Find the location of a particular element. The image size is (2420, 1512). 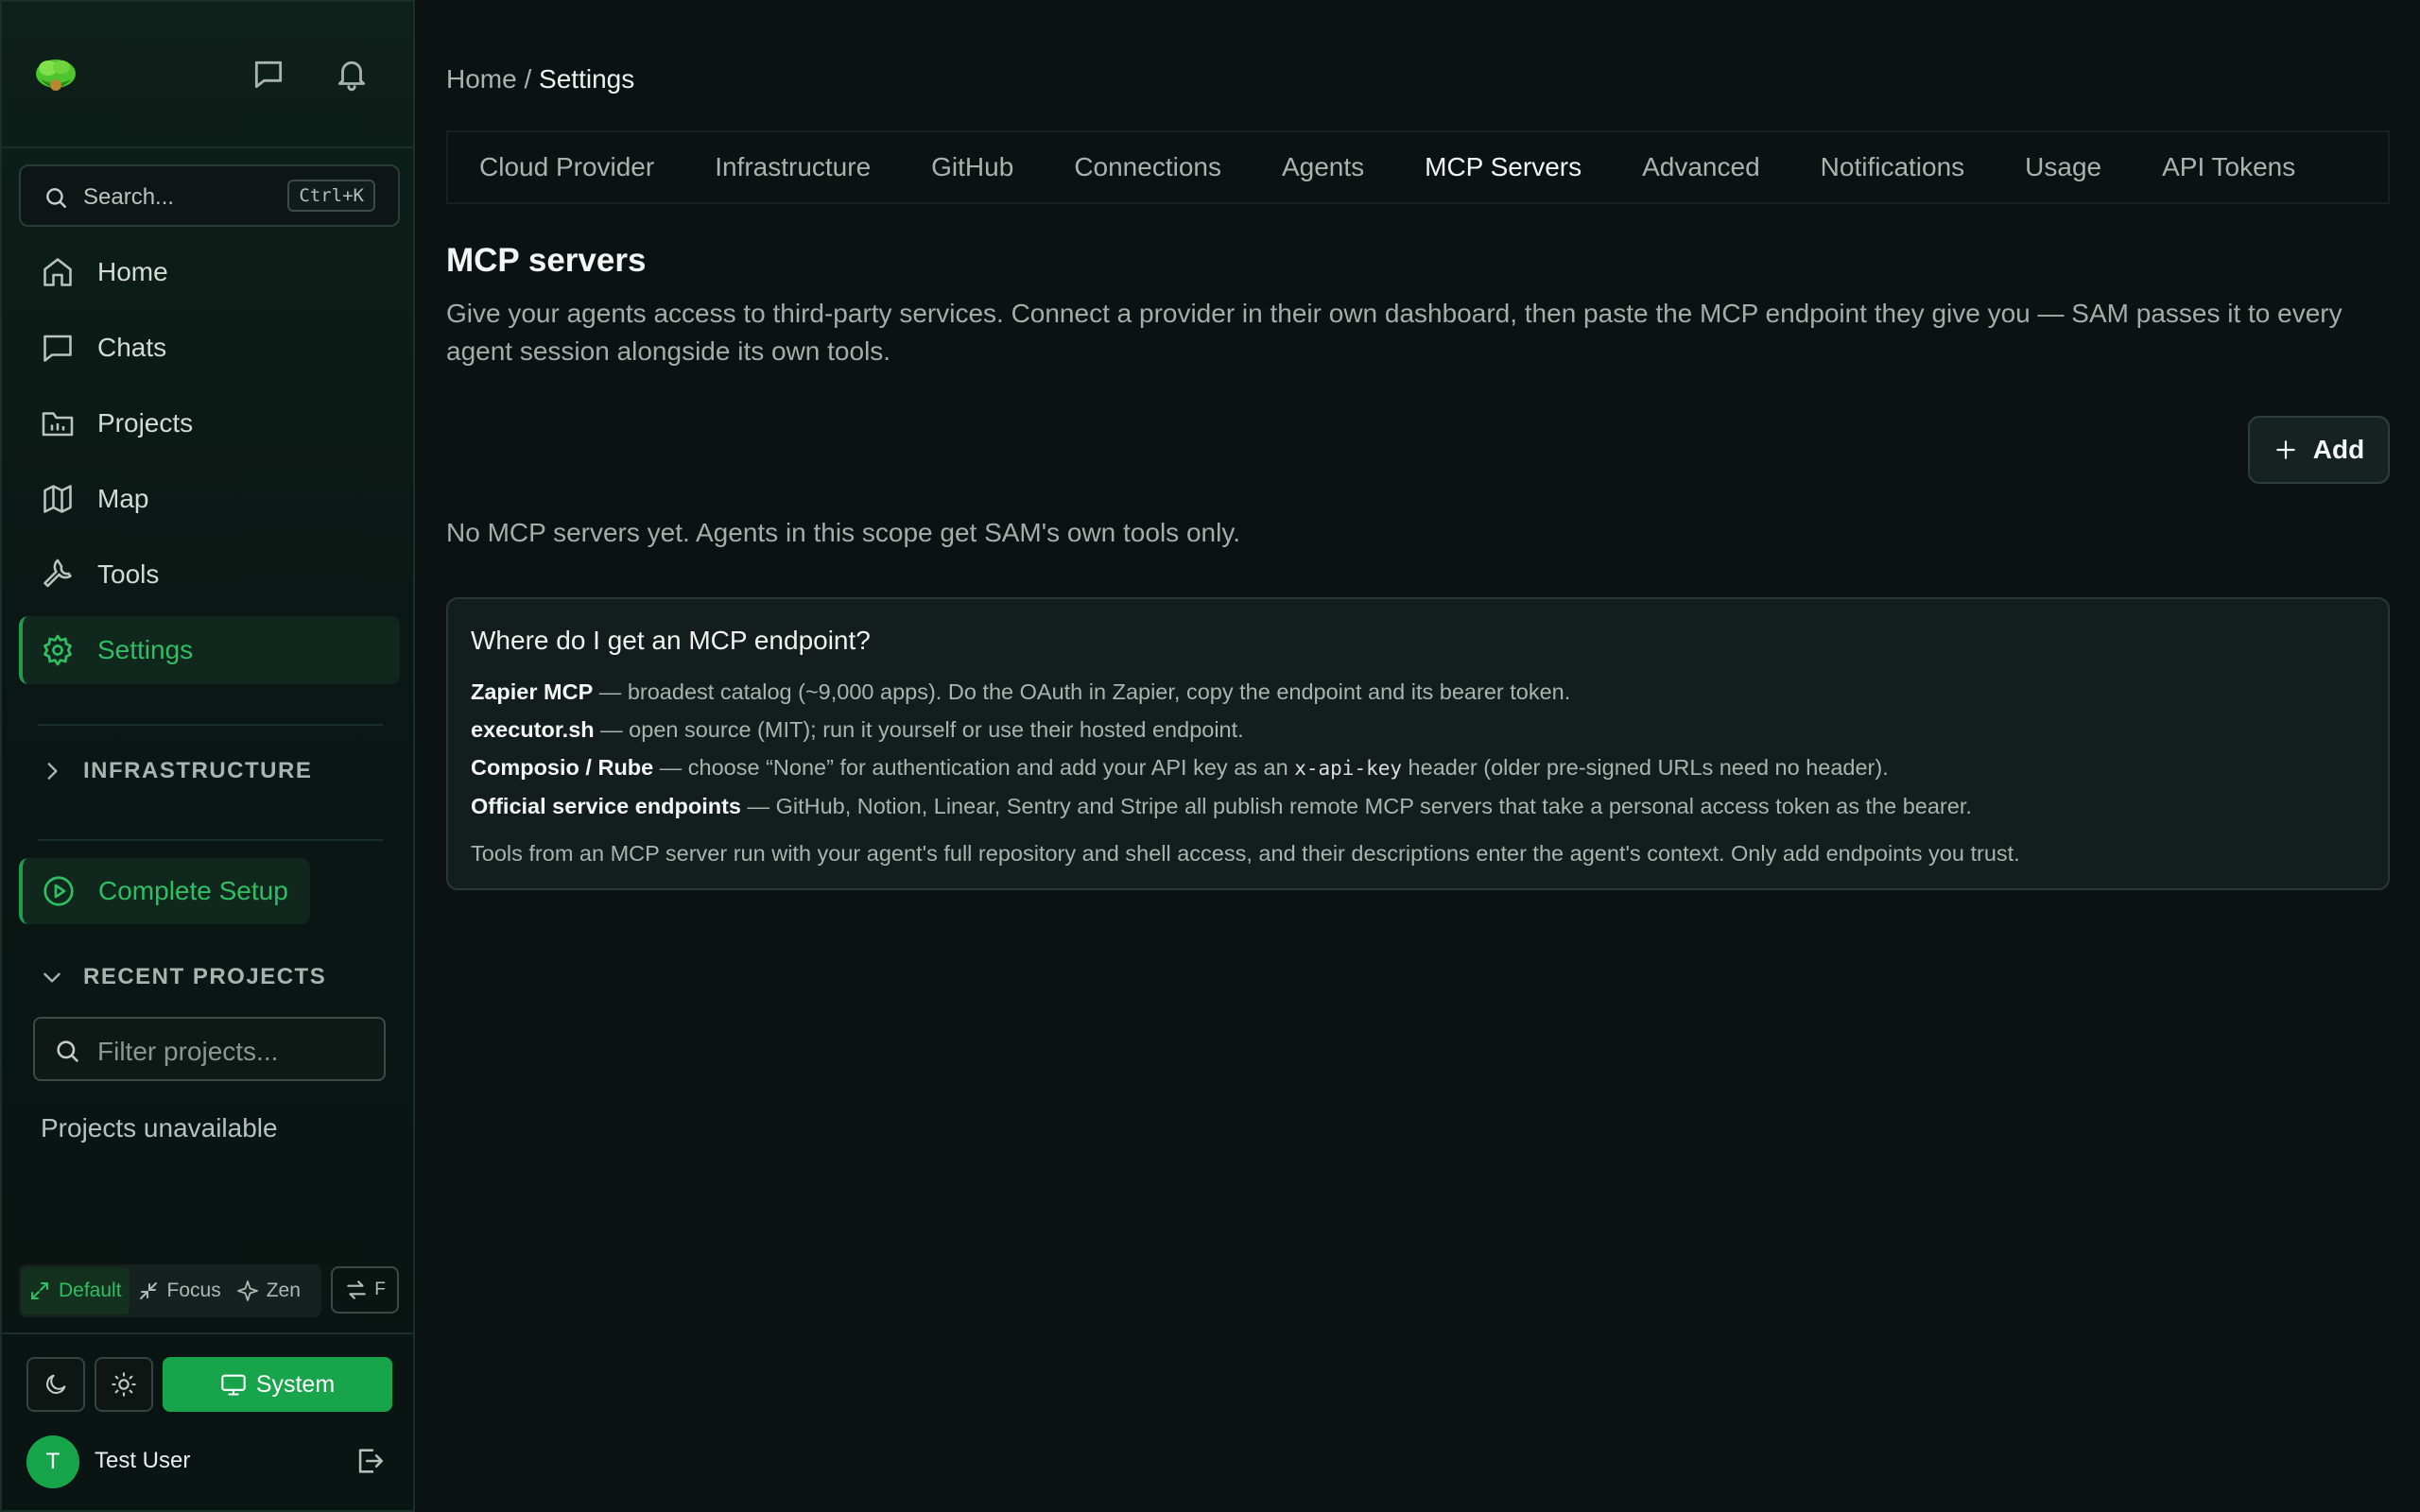

tab-advanced: Advanced is located at coordinates (1701, 167).